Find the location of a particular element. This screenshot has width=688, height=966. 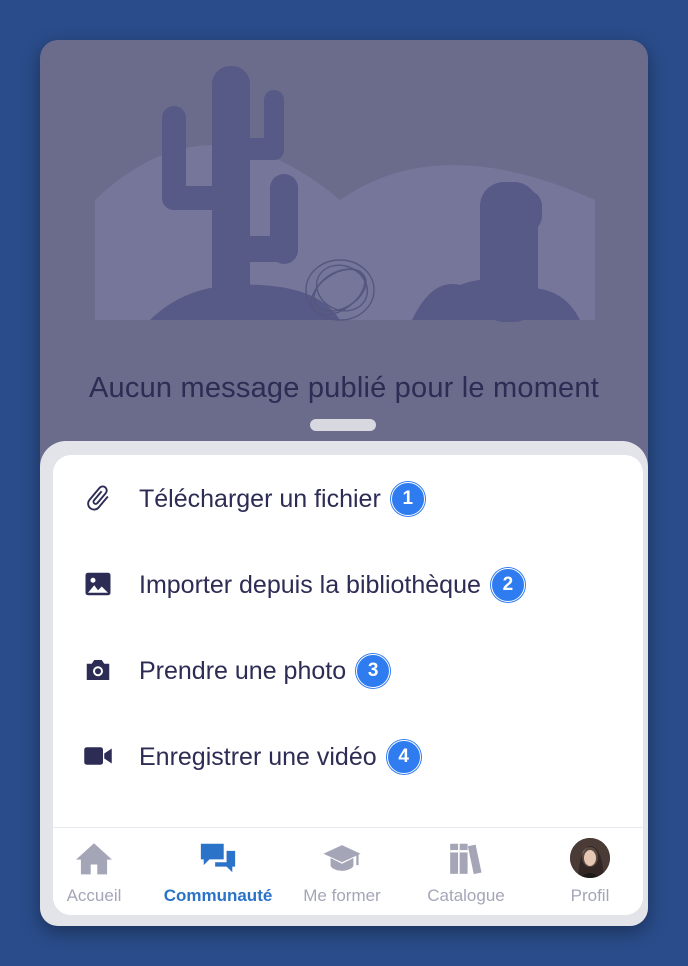

camera-icon is located at coordinates (98, 670).